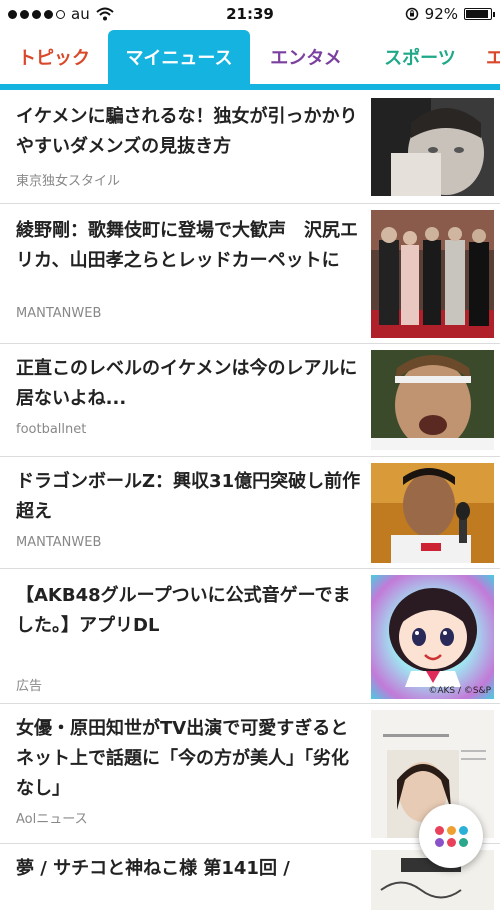  I want to click on status-left: au, so click(61, 14).